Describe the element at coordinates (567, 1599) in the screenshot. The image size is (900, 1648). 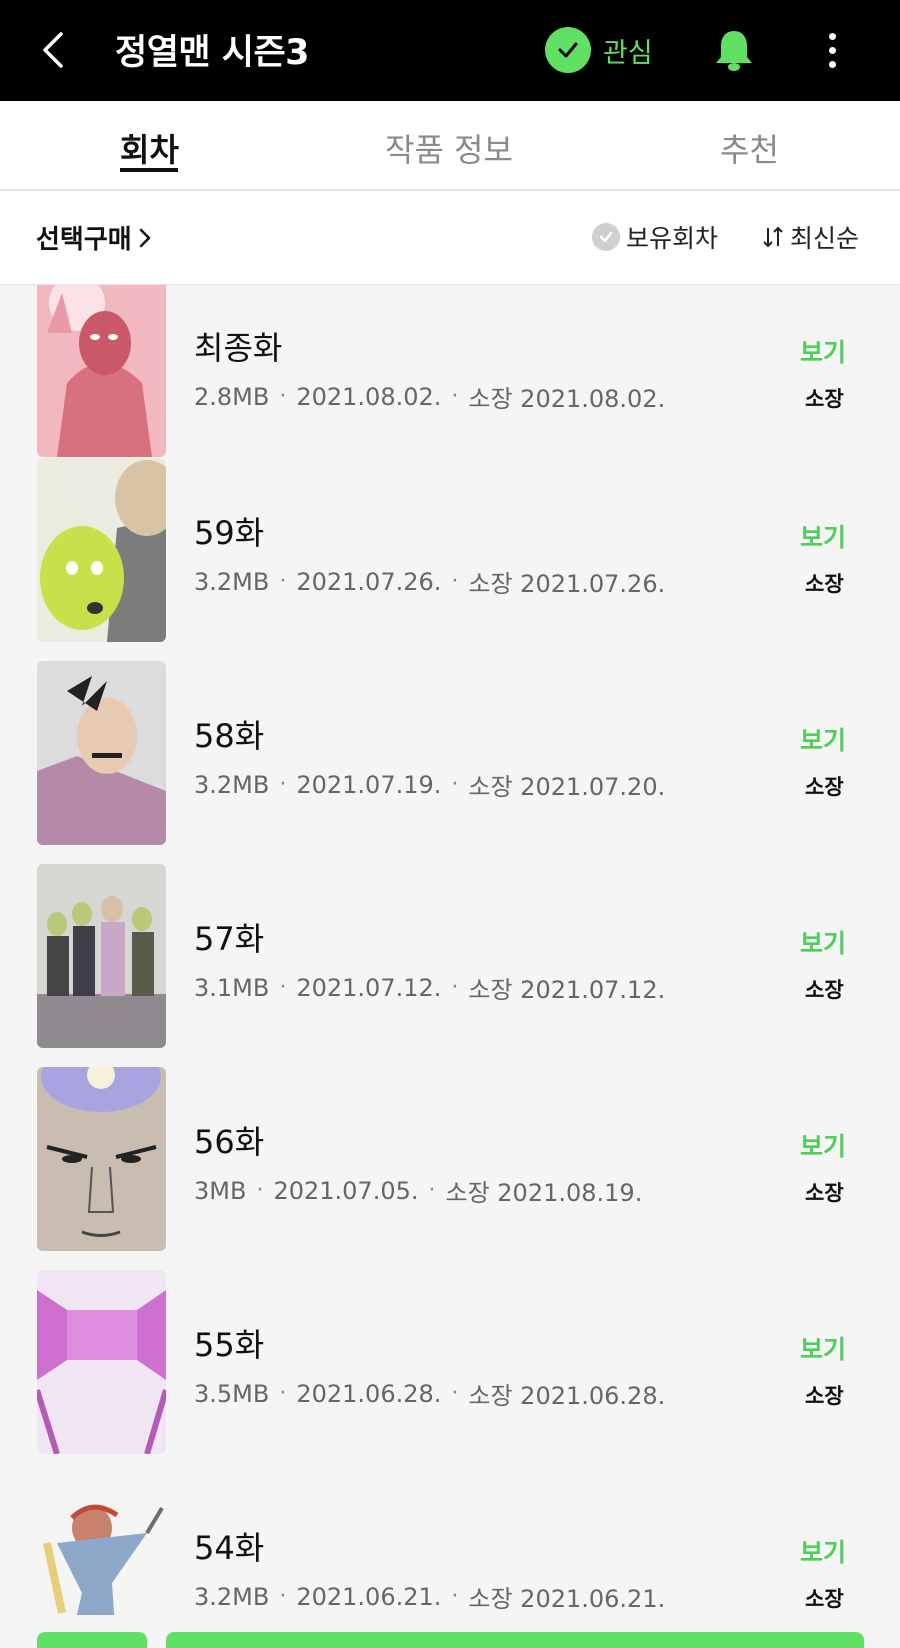
I see `episode-owned-date: 소장 2021.06.21.` at that location.